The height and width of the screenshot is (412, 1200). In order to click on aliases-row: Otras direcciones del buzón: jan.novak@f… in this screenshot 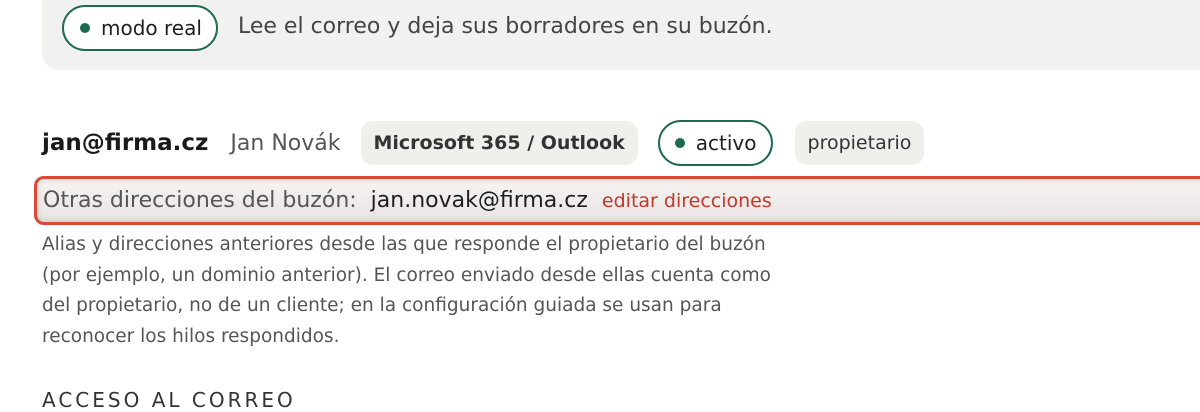, I will do `click(617, 200)`.